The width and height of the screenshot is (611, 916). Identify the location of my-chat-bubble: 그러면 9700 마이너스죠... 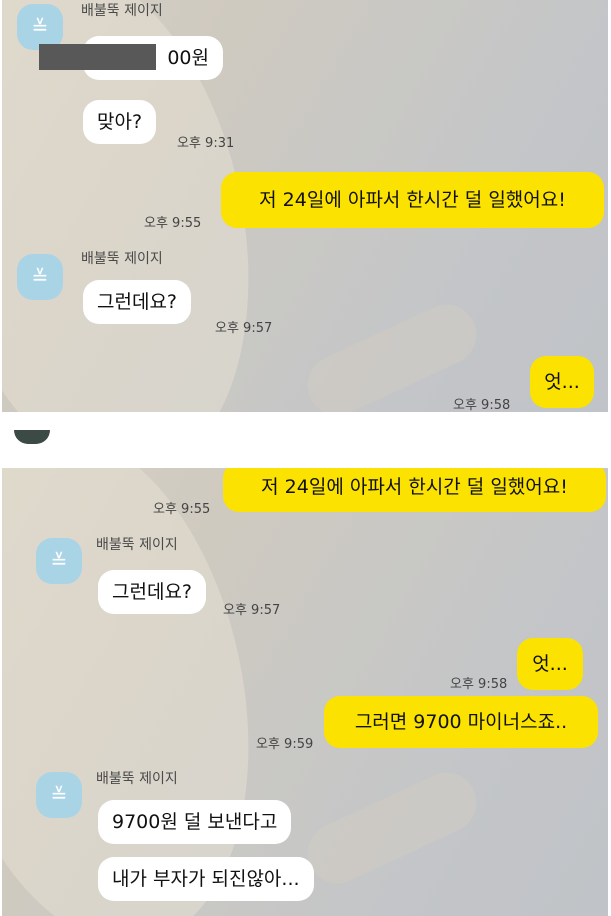
(461, 722).